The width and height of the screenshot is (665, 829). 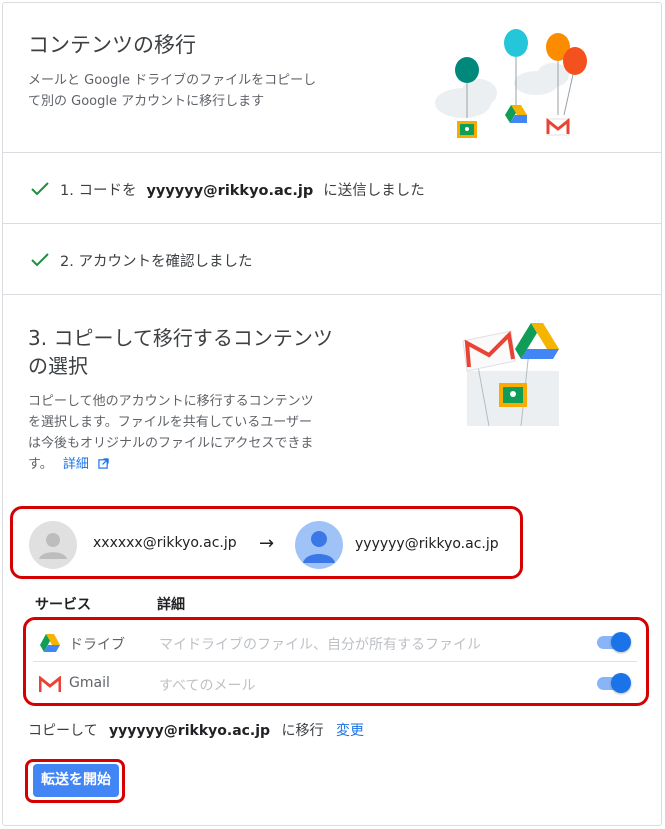 I want to click on step3-desc-line1: コピーして他のアカウントに移行するコンテンツ, so click(x=171, y=401).